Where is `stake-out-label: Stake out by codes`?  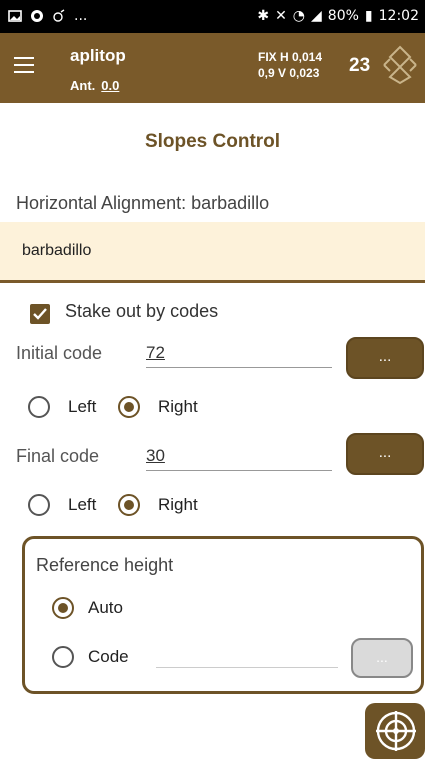 stake-out-label: Stake out by codes is located at coordinates (141, 311).